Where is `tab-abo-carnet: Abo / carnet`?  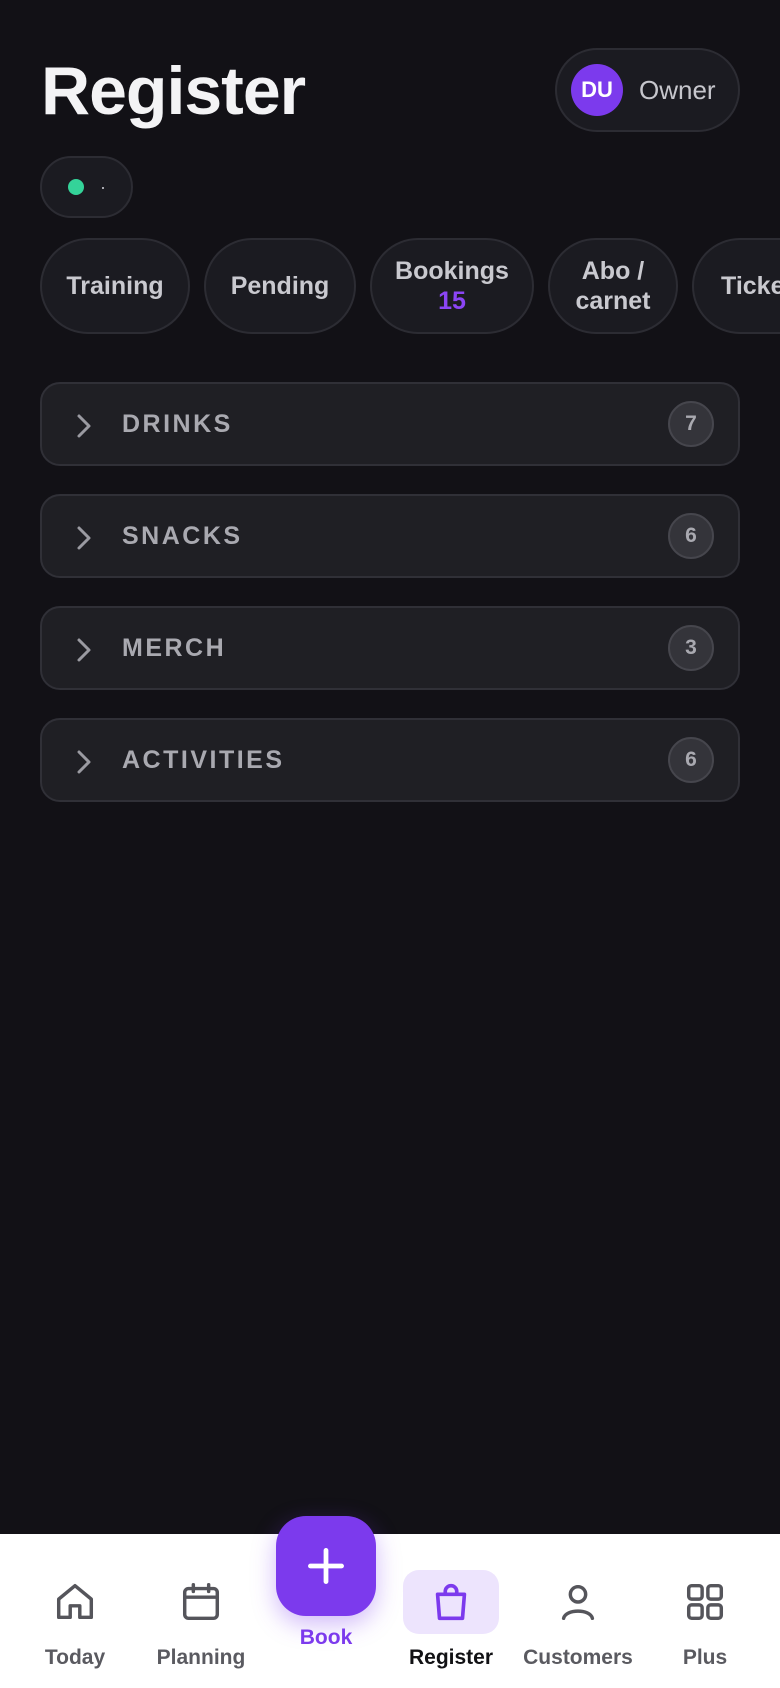 tab-abo-carnet: Abo / carnet is located at coordinates (613, 286).